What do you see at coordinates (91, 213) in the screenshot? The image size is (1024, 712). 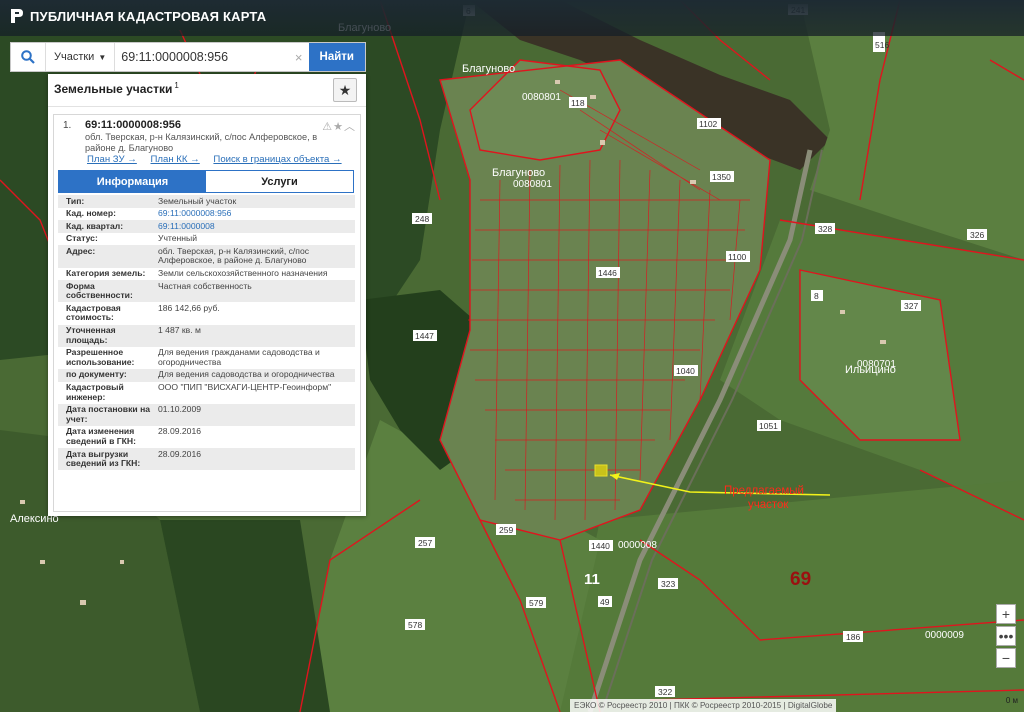 I see `info-row-key: Кад. номер:` at bounding box center [91, 213].